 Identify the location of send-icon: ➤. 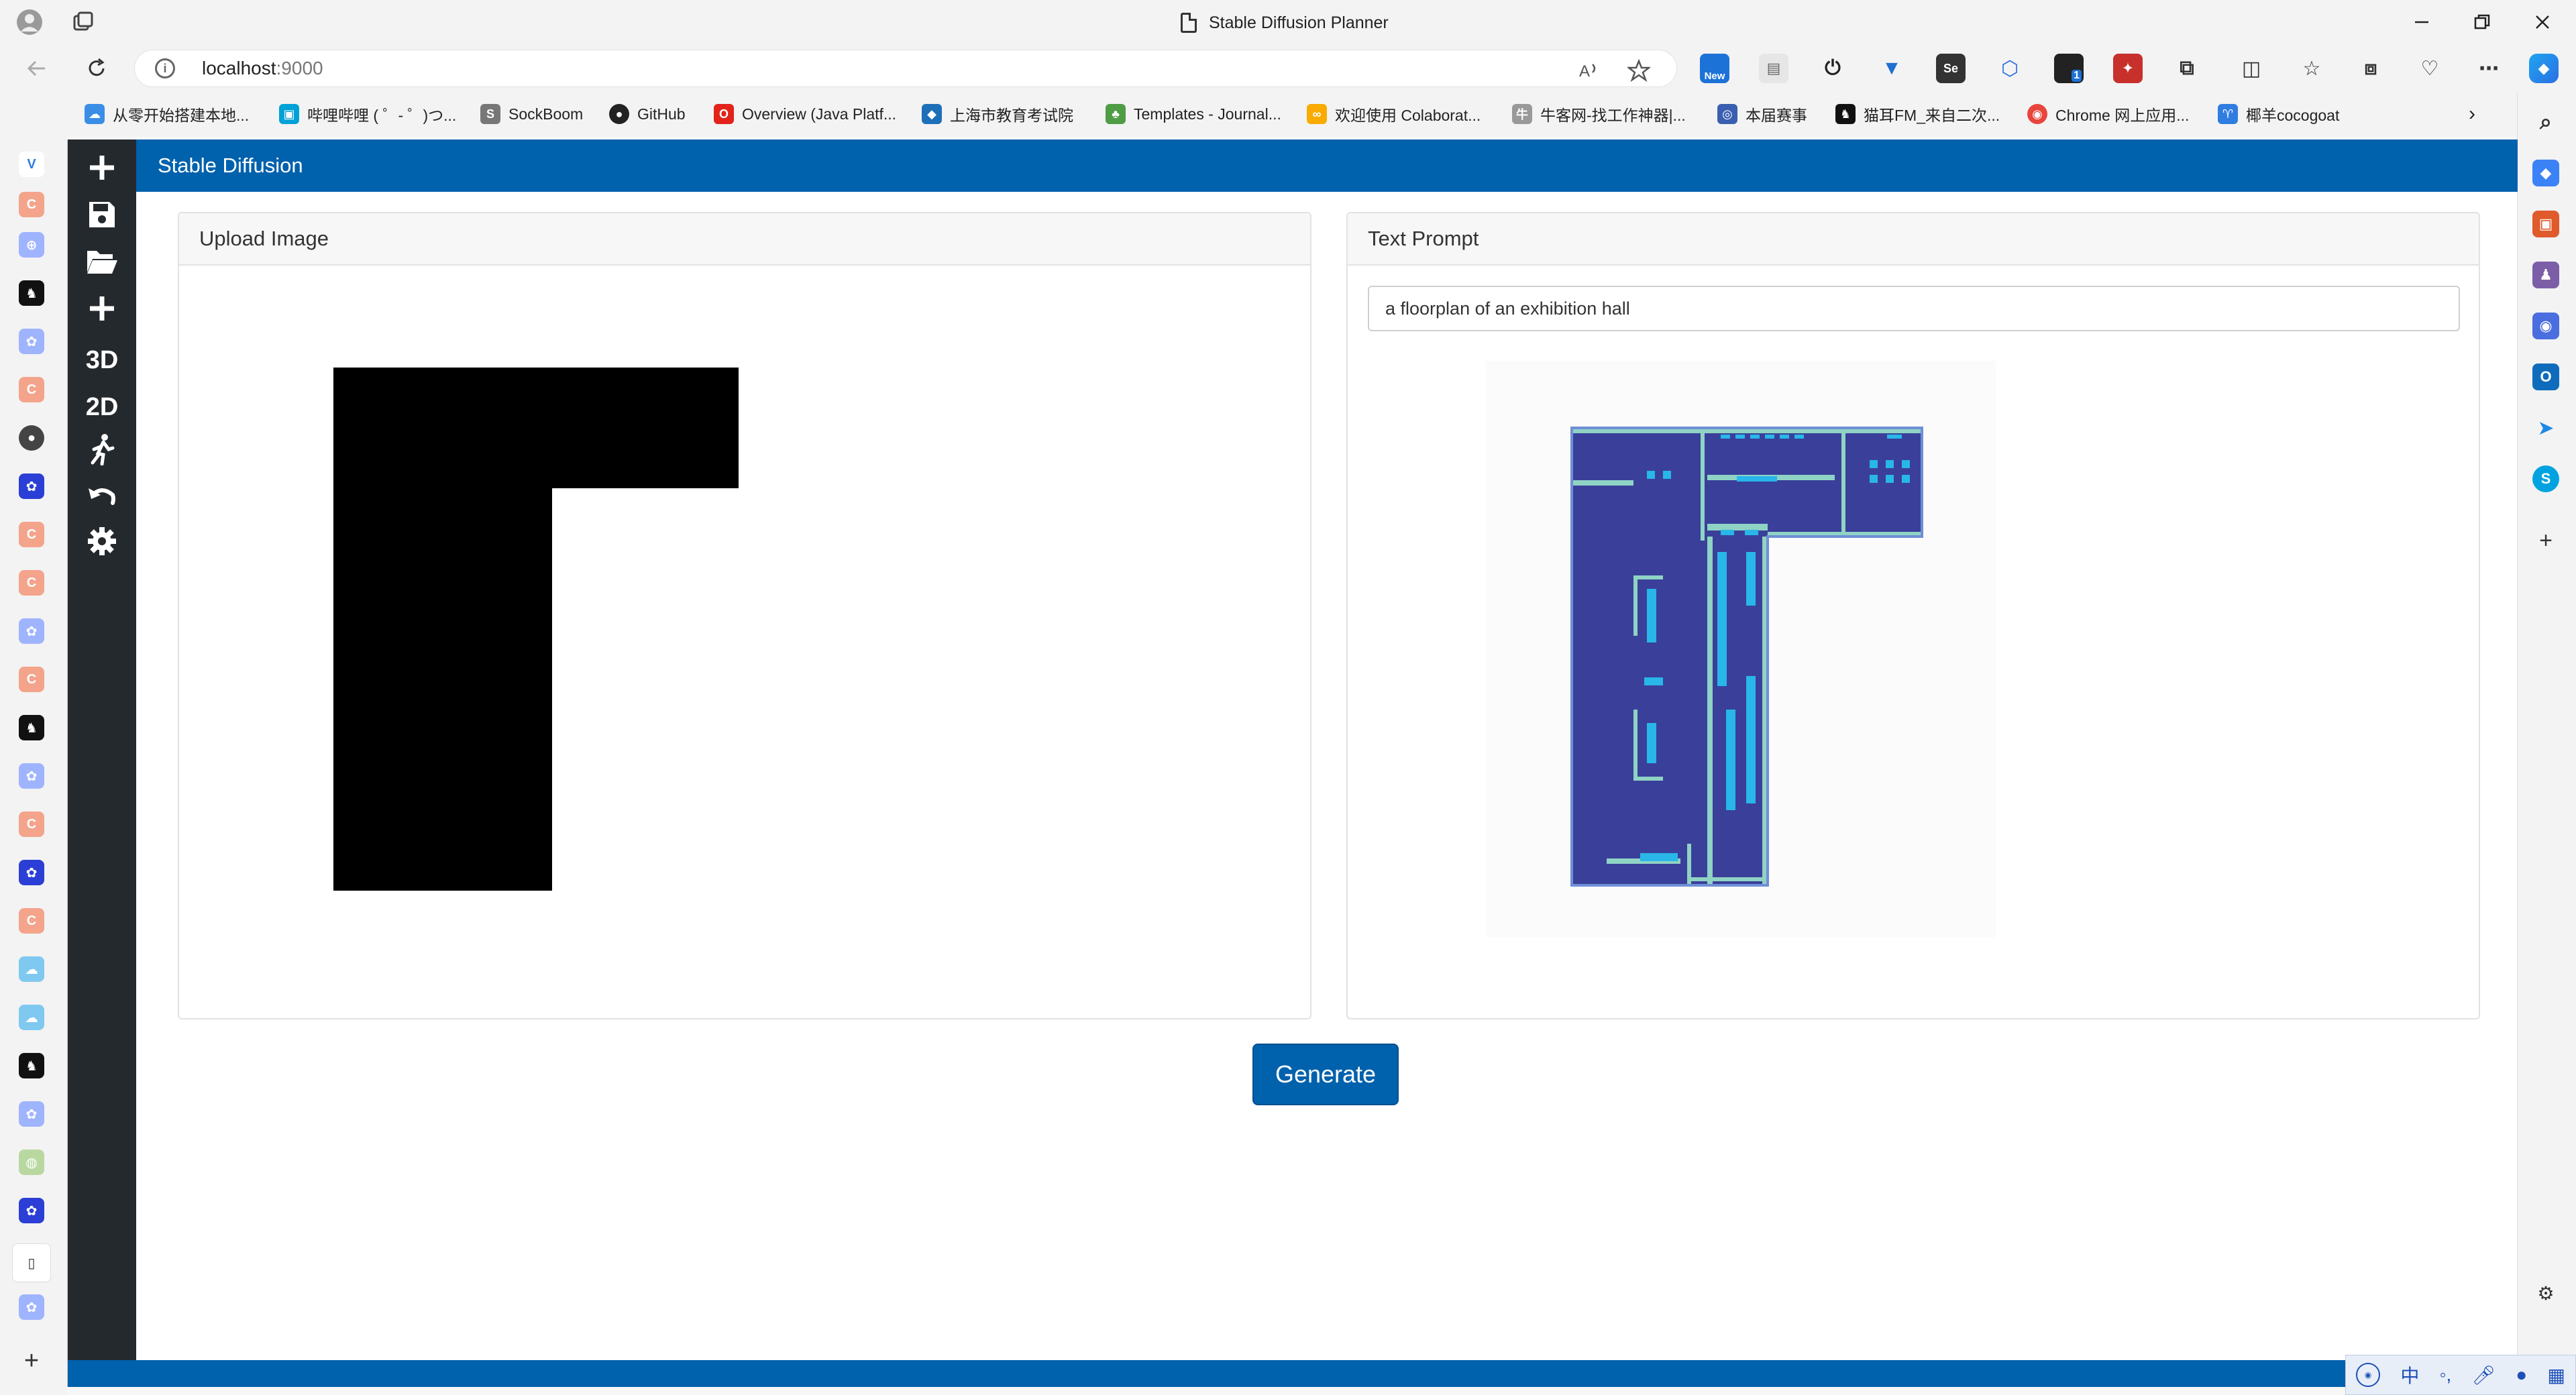
(2545, 427).